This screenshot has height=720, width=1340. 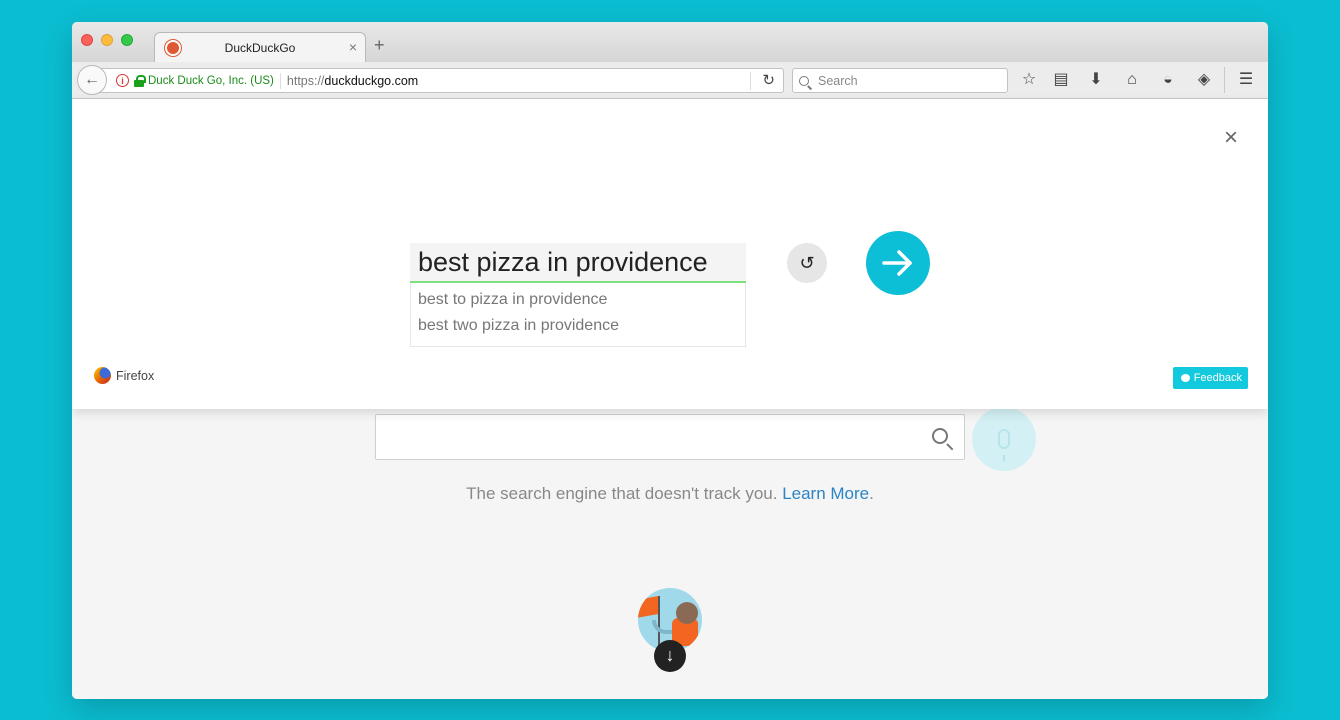 I want to click on firefox-badge: Firefox, so click(x=124, y=375).